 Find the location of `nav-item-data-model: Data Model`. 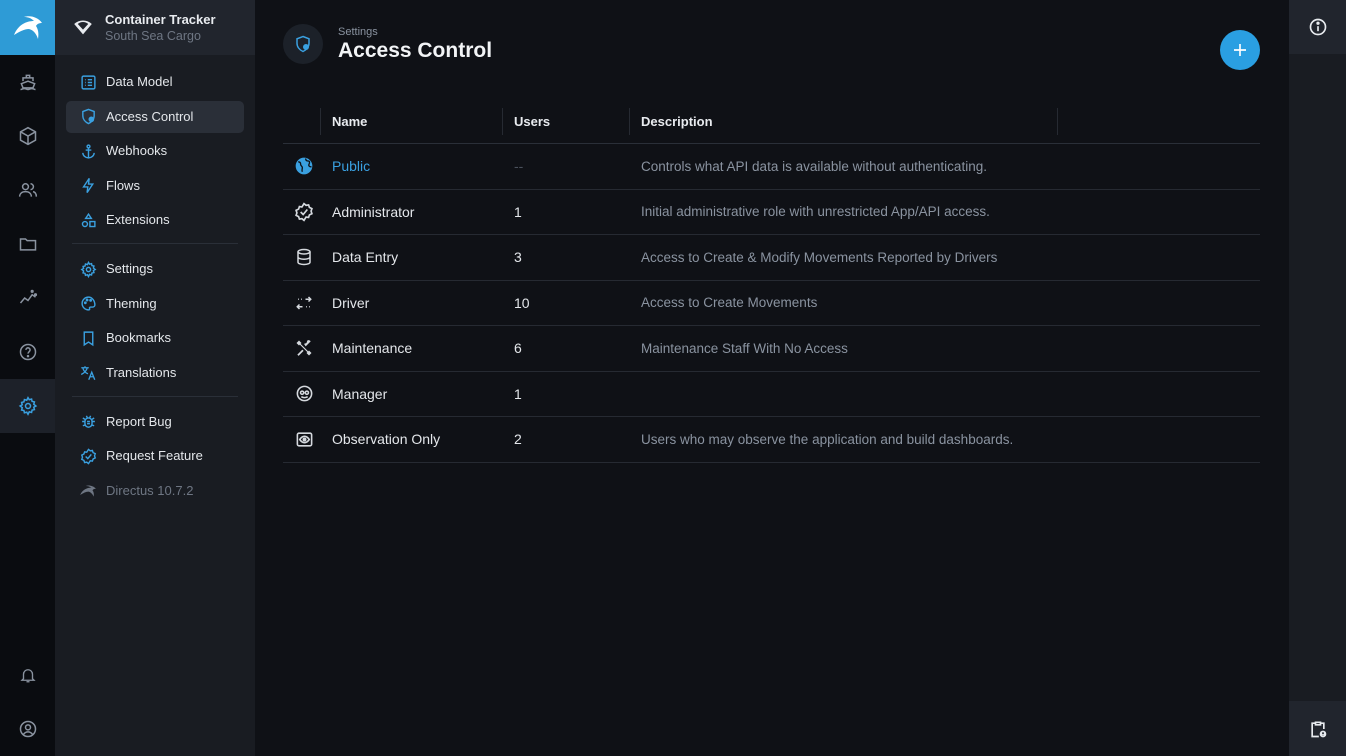

nav-item-data-model: Data Model is located at coordinates (155, 82).